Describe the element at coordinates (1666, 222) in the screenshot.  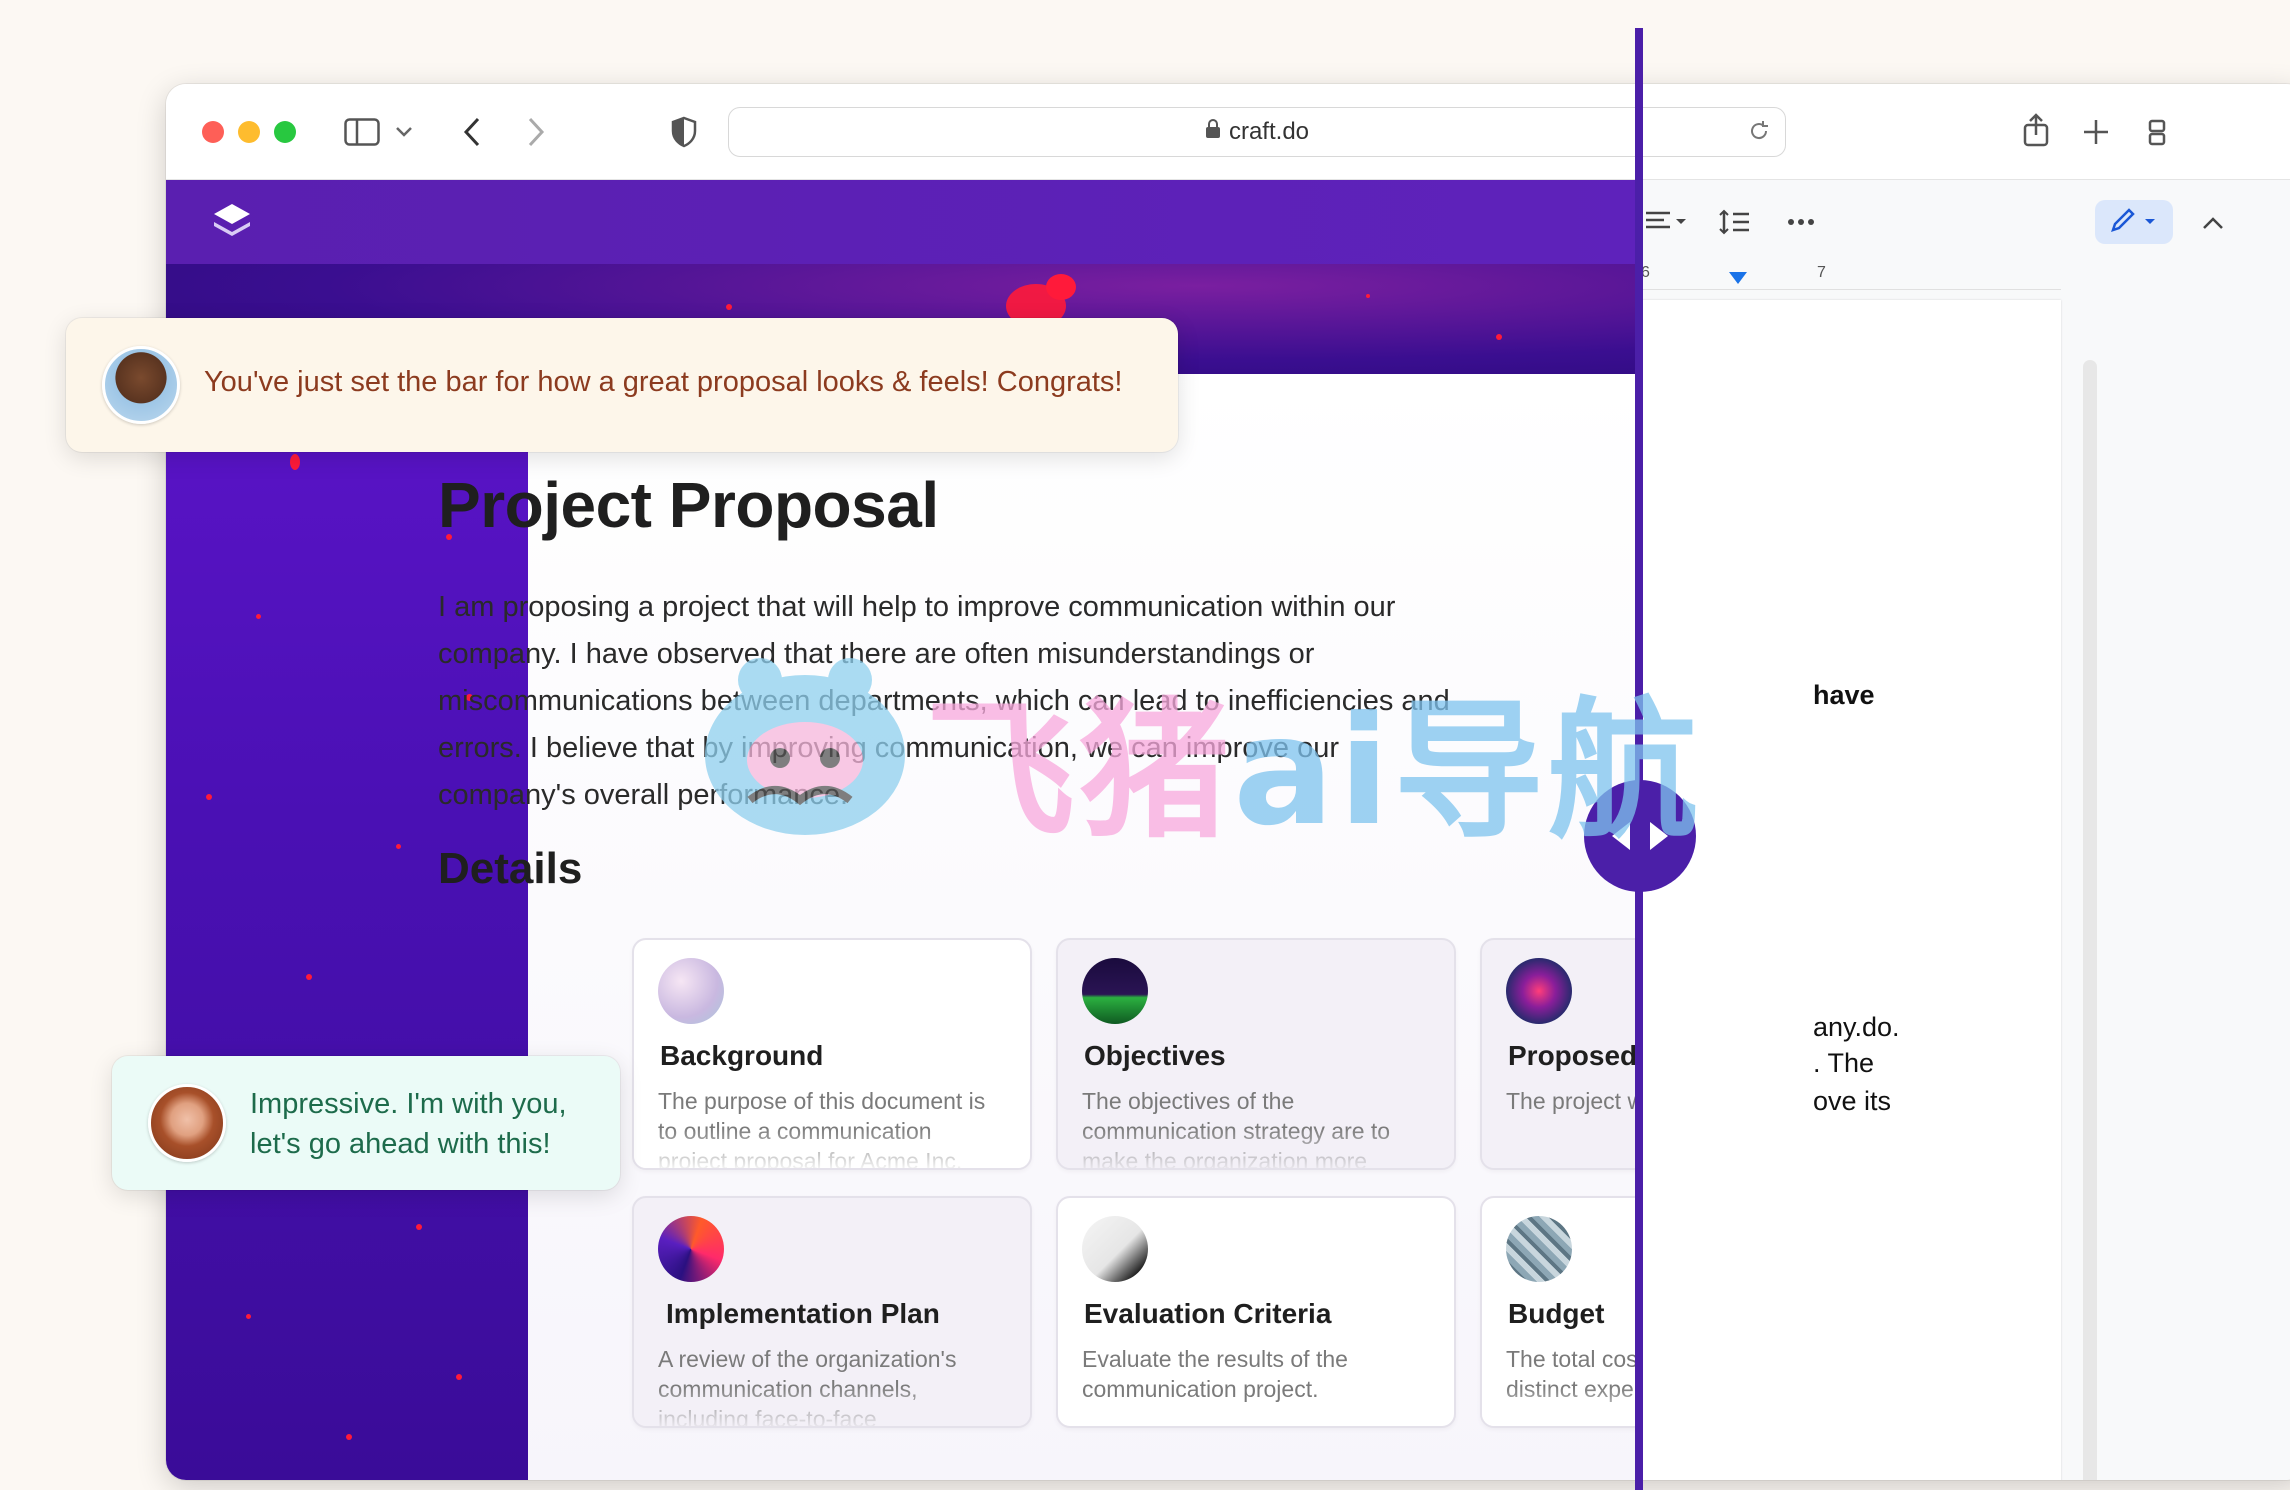
I see `align-icon` at that location.